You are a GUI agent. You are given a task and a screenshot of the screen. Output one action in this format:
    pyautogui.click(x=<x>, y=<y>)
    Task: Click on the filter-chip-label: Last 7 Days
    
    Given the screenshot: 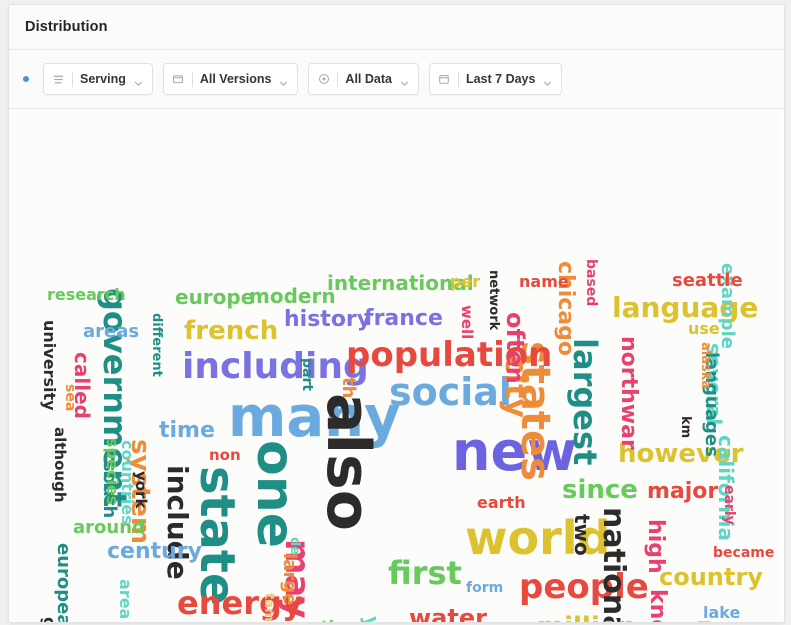 What is the action you would take?
    pyautogui.click(x=500, y=79)
    